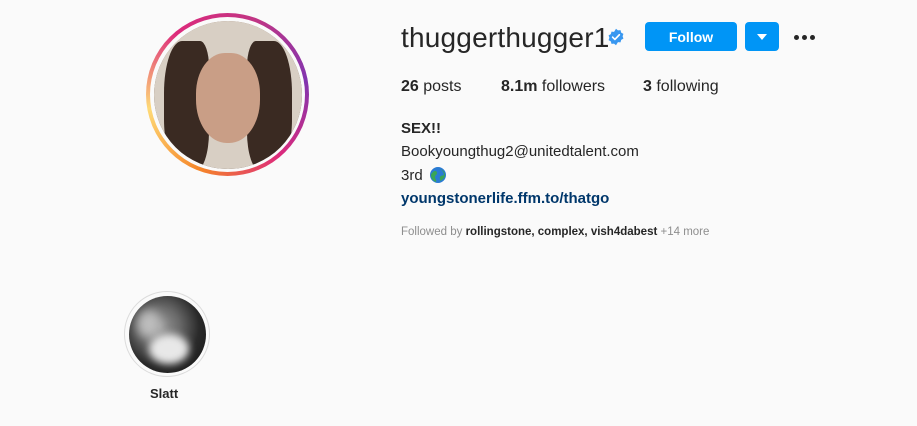 Image resolution: width=917 pixels, height=426 pixels. I want to click on following-label: following, so click(687, 86).